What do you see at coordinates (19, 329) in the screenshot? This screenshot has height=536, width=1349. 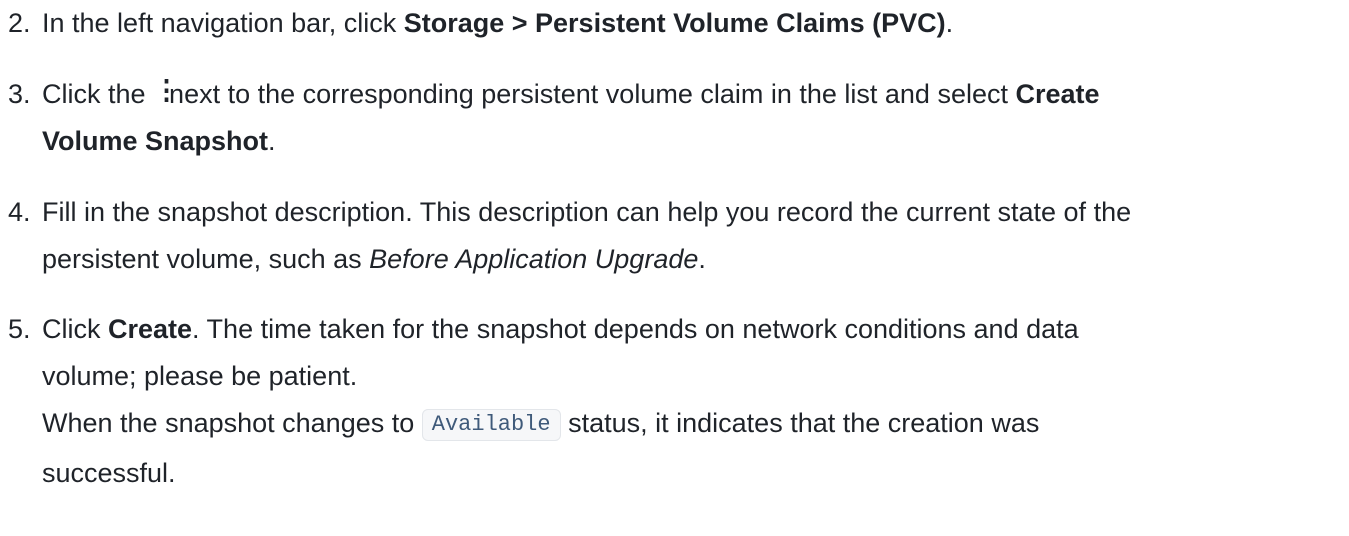 I see `step-number: 5.` at bounding box center [19, 329].